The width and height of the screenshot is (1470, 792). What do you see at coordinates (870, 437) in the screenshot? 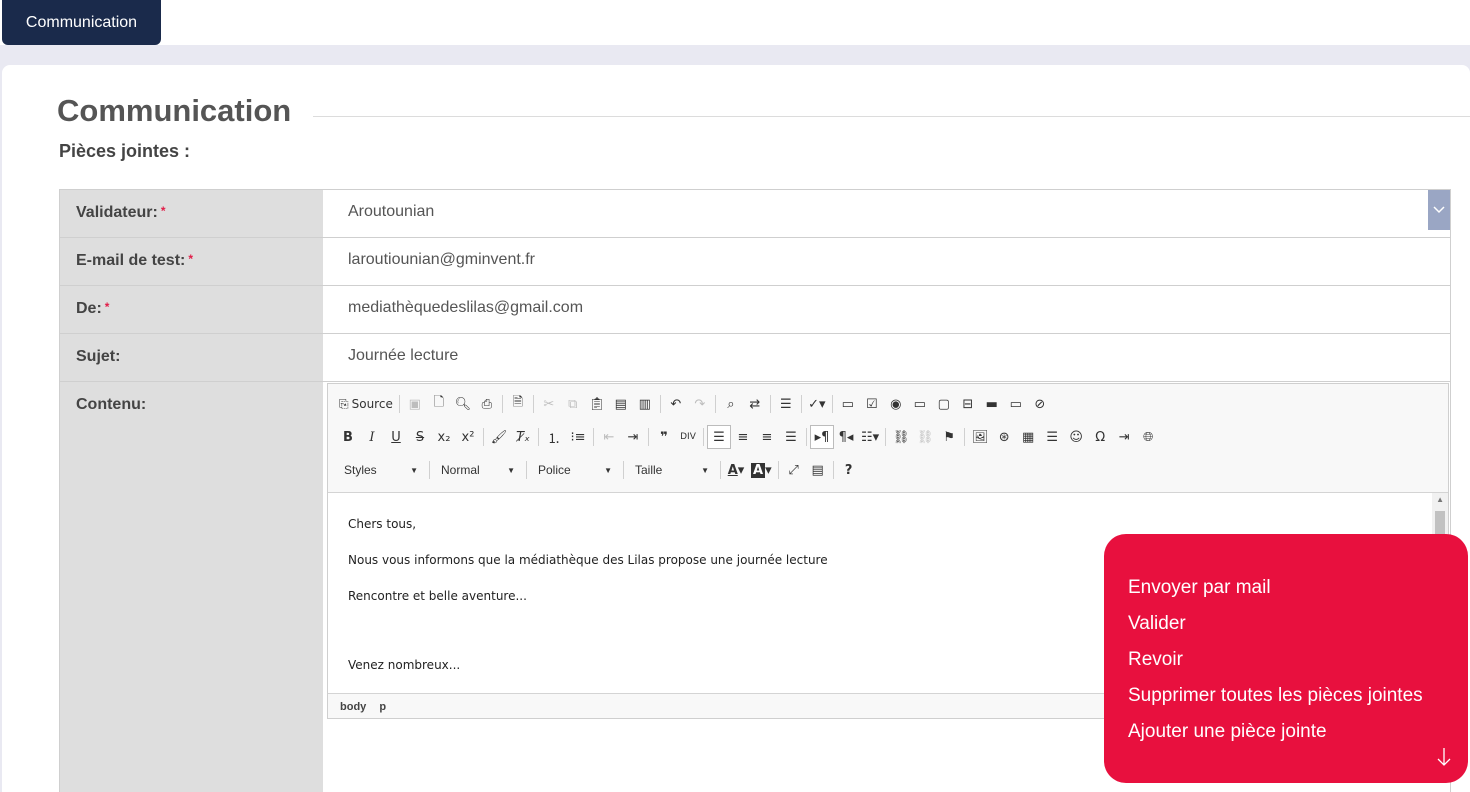
I see `language-icon: ☷▾` at bounding box center [870, 437].